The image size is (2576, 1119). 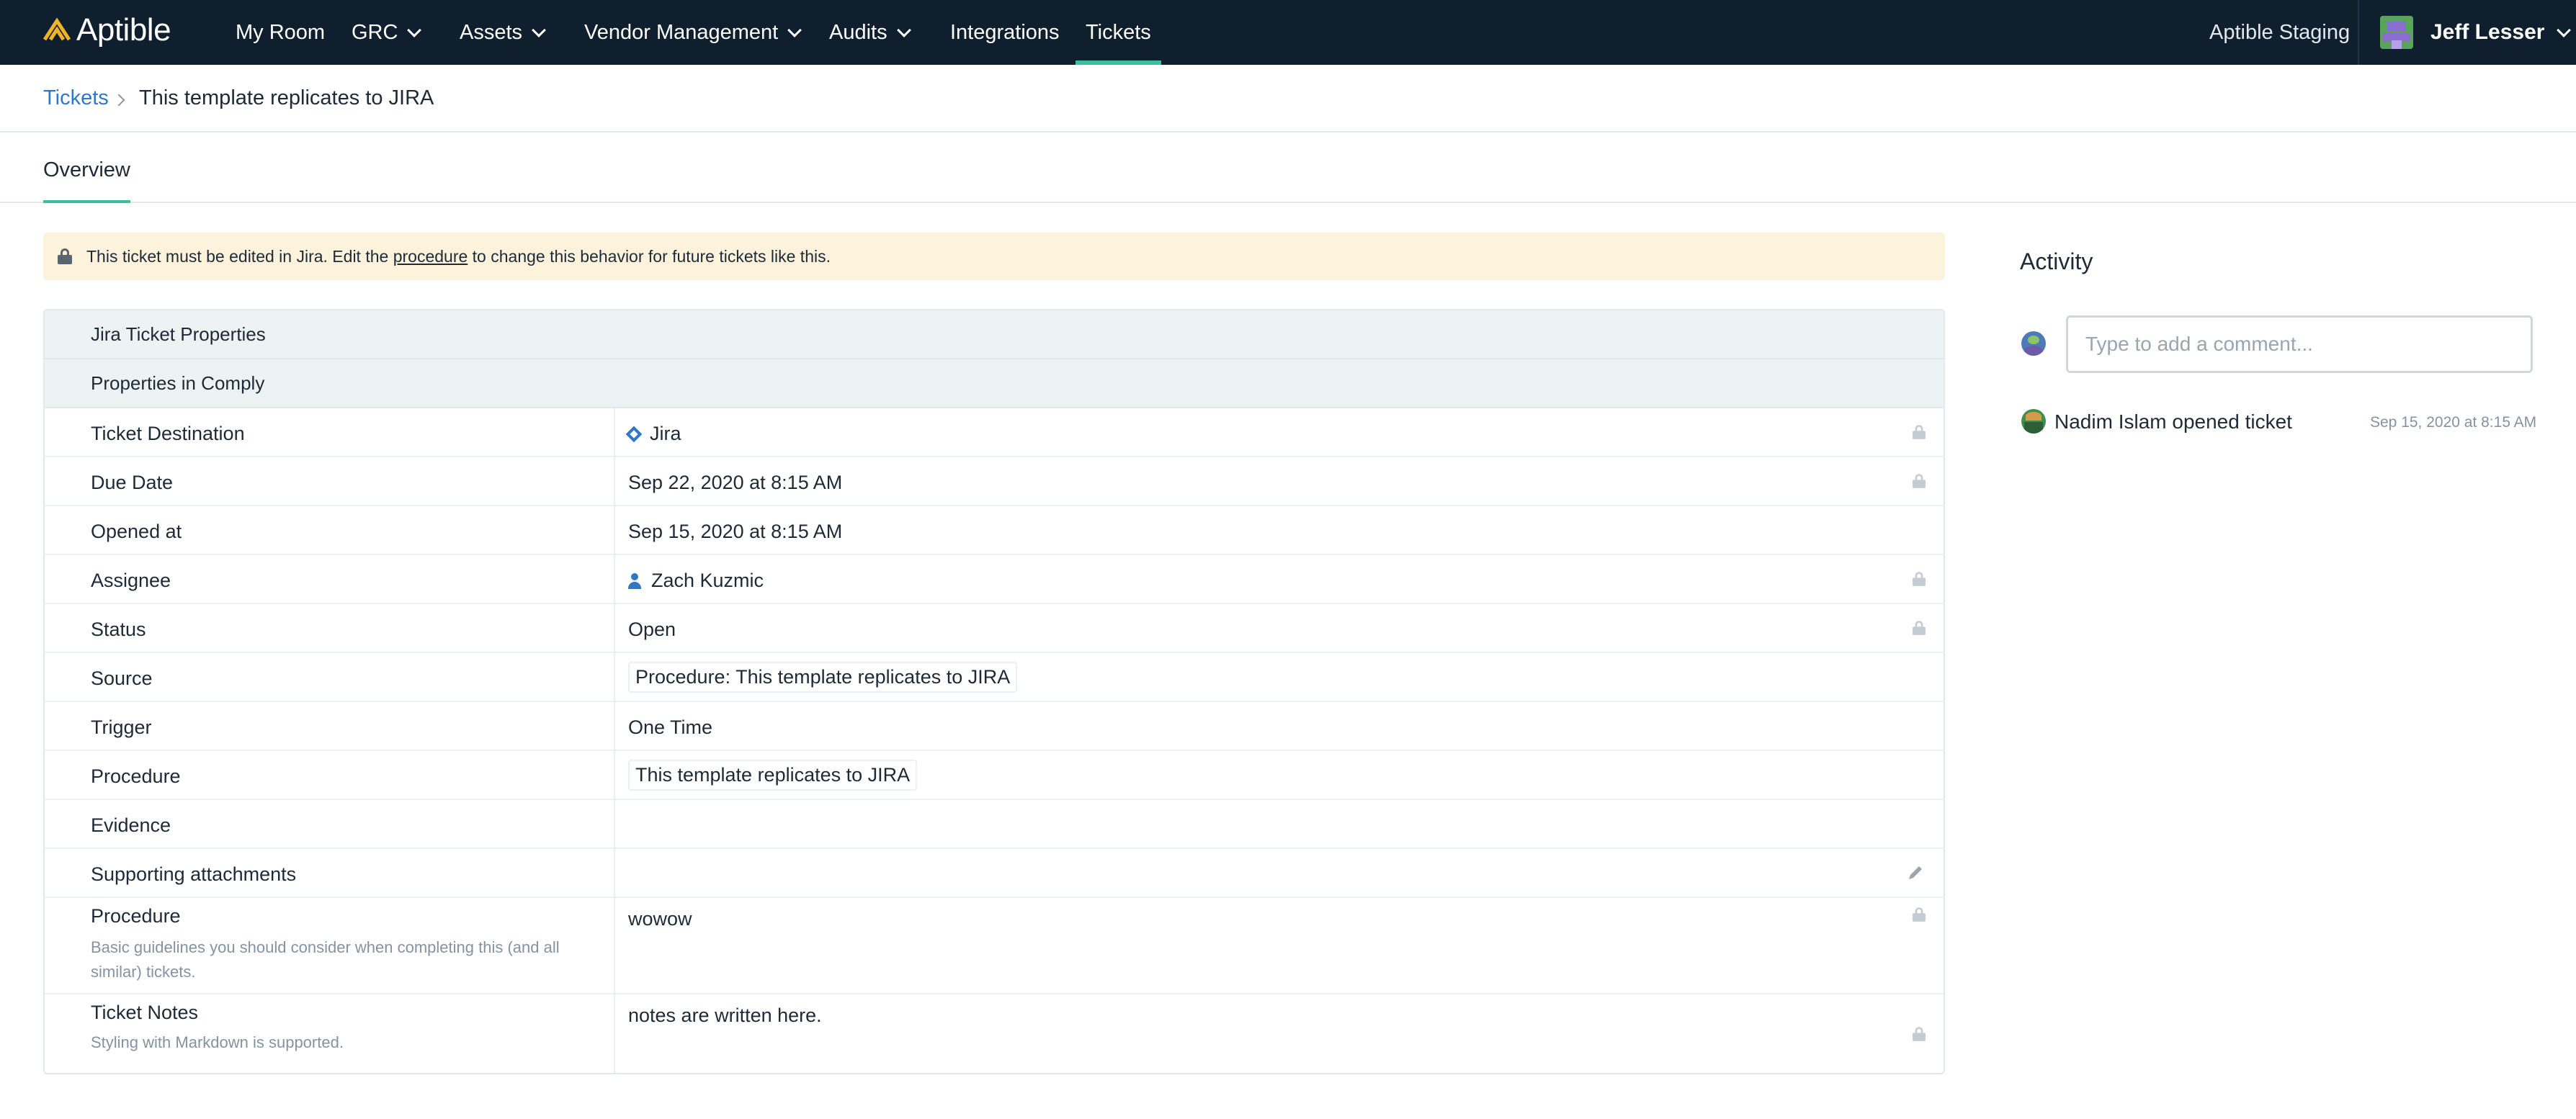 I want to click on row-label: Supporting attachments, so click(x=194, y=874).